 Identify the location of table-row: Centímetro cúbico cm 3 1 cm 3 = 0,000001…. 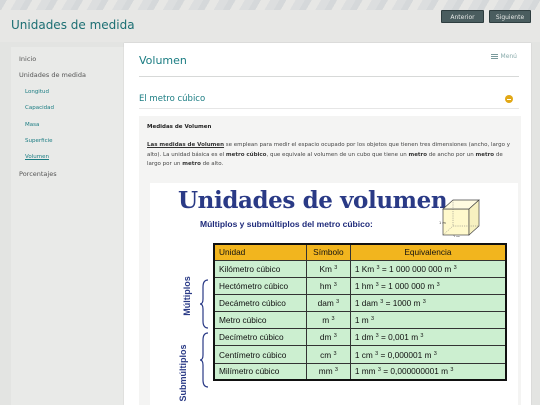
(360, 354).